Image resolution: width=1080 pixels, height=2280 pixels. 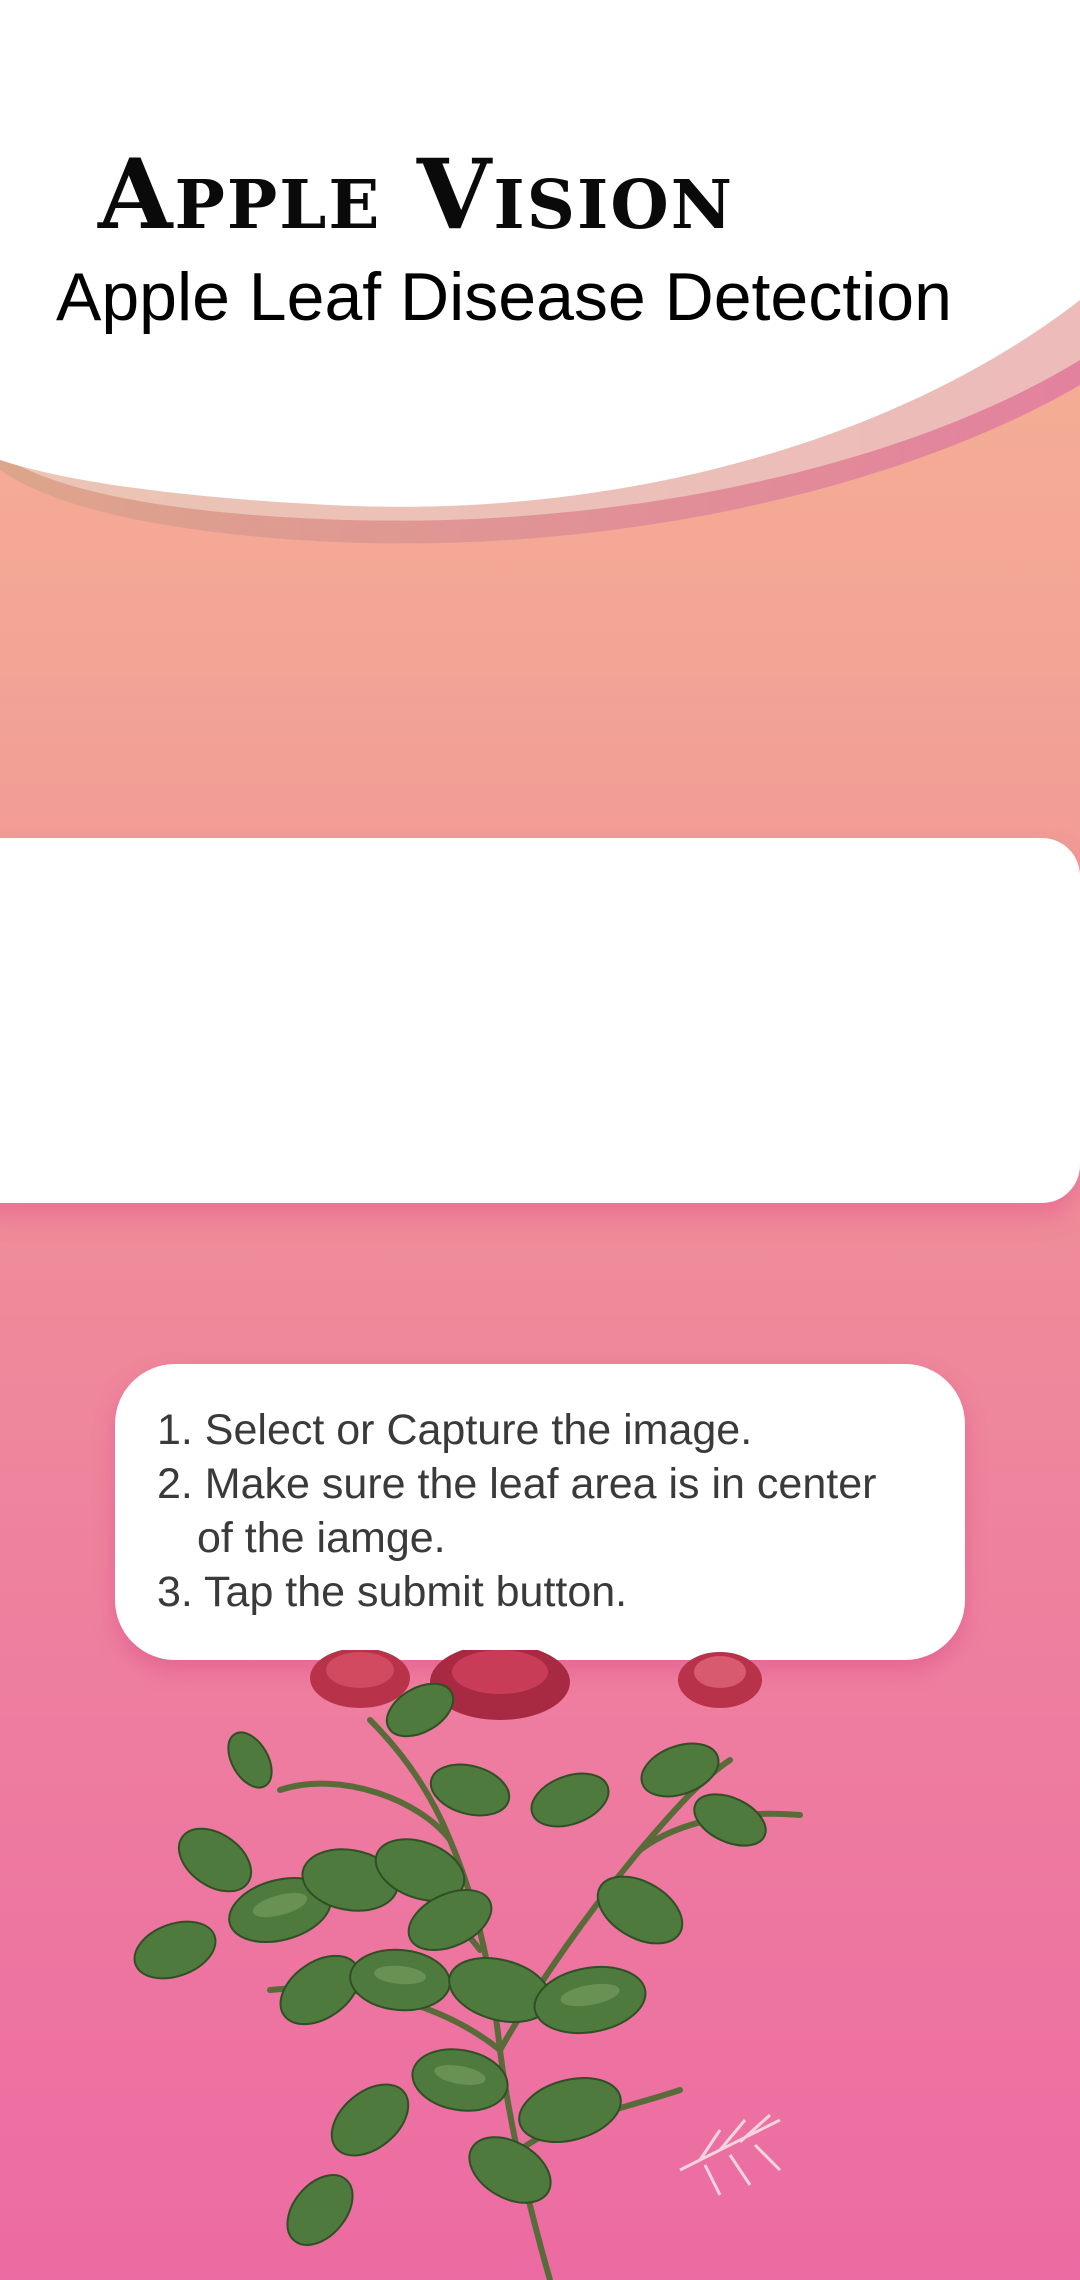 What do you see at coordinates (321, 1538) in the screenshot?
I see `instruction-step-2-continued: of the iamge.` at bounding box center [321, 1538].